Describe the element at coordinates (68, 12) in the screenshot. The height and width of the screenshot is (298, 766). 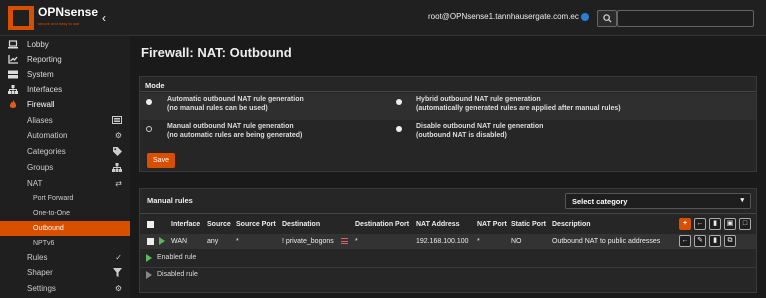
I see `brand-name: OPNsense` at that location.